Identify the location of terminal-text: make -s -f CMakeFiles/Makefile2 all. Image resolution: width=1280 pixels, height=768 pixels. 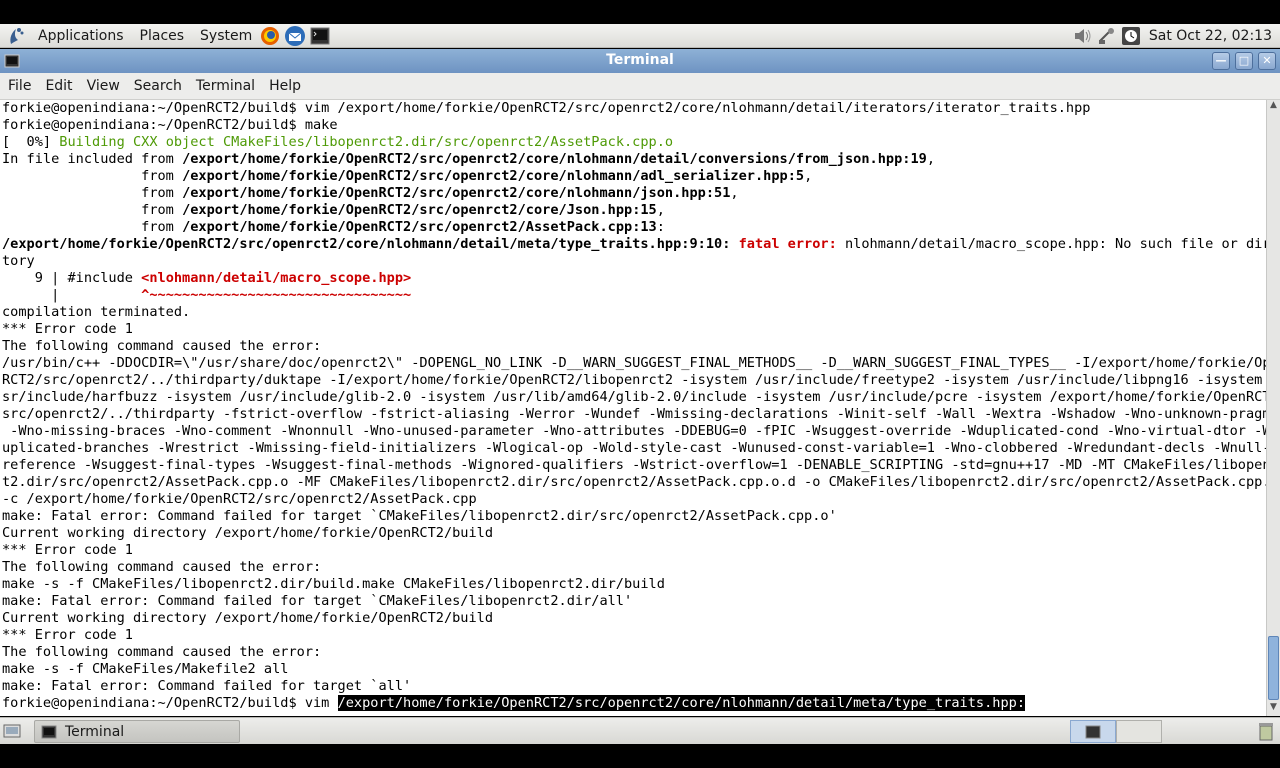
(145, 669).